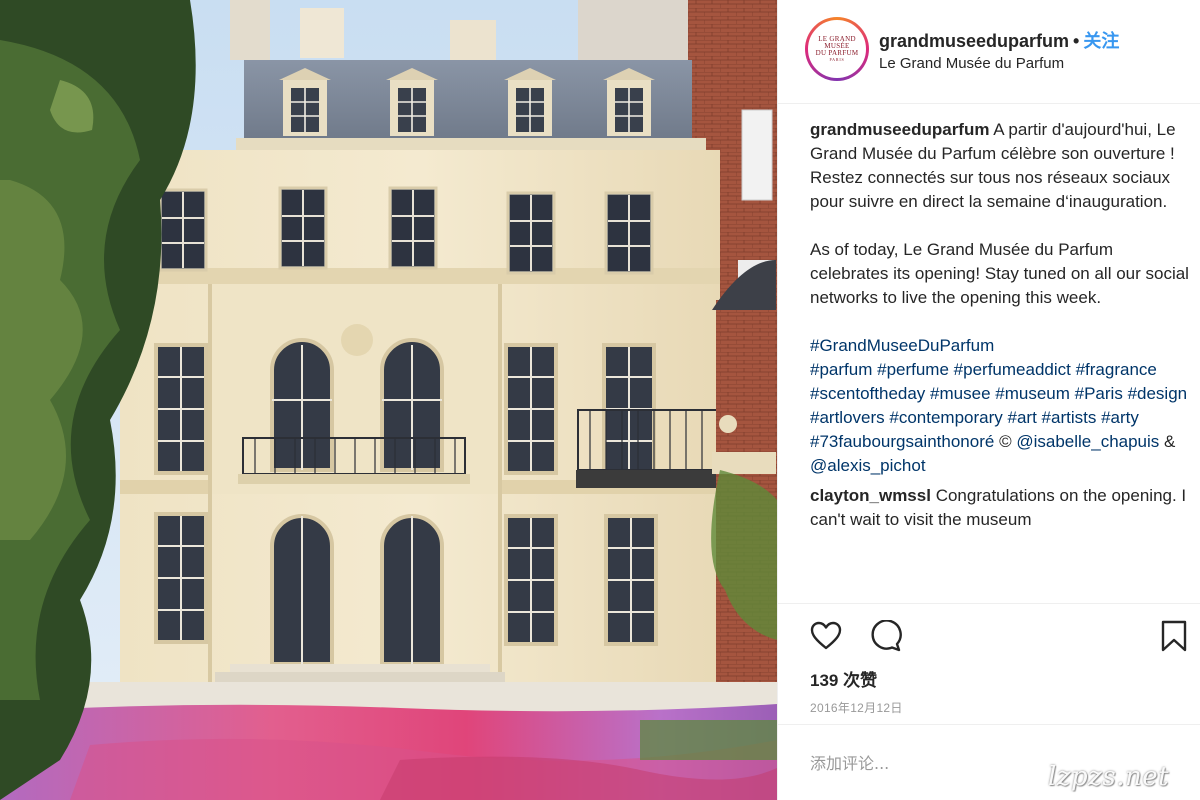 This screenshot has width=1200, height=800. I want to click on hashtag: #perfumeaddict, so click(1012, 369).